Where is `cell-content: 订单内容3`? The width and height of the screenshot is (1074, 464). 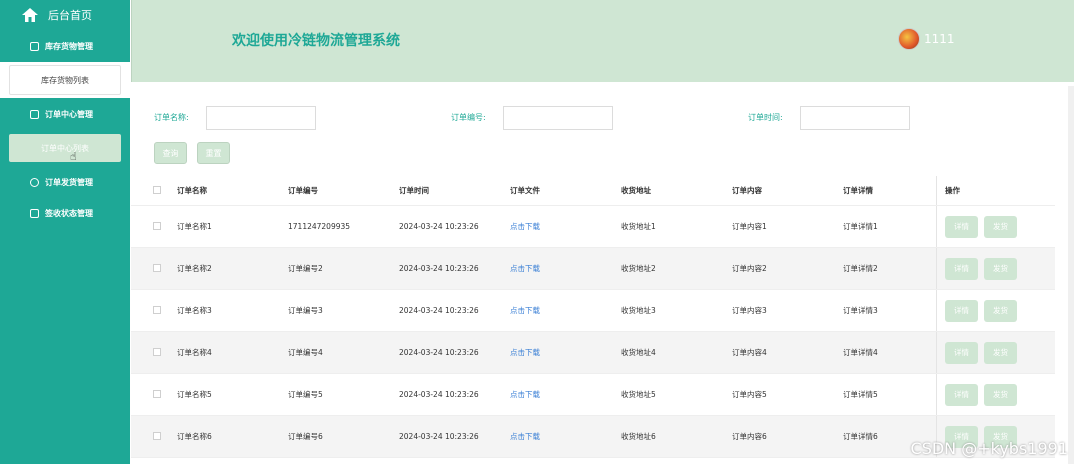 cell-content: 订单内容3 is located at coordinates (749, 310).